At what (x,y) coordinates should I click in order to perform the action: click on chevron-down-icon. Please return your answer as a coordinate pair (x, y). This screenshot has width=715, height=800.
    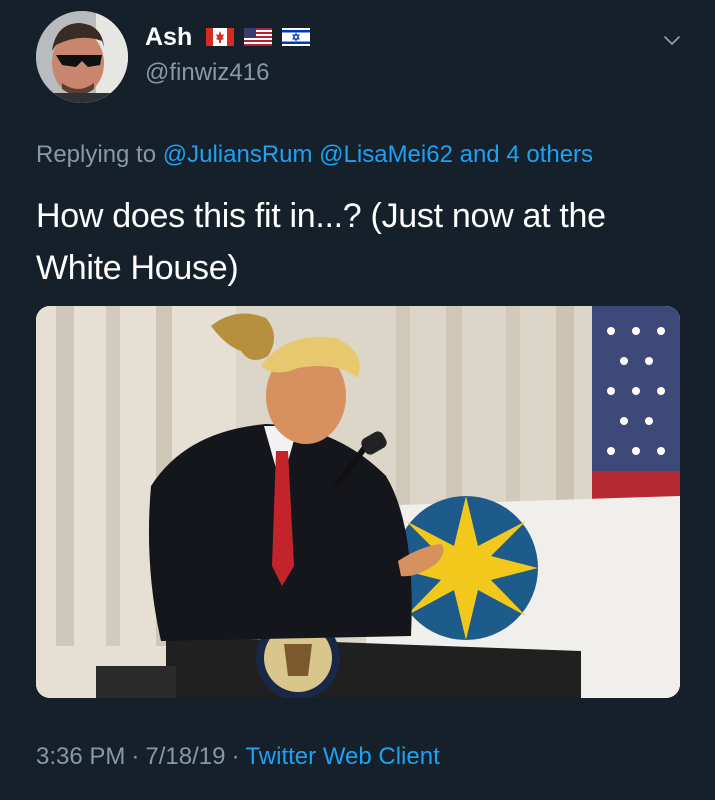
    Looking at the image, I should click on (672, 40).